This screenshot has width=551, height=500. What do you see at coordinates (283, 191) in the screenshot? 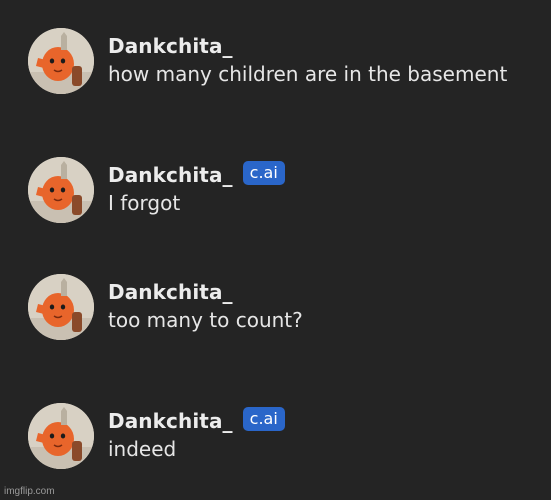
I see `message: Dankchita_ c.ai I forgot` at bounding box center [283, 191].